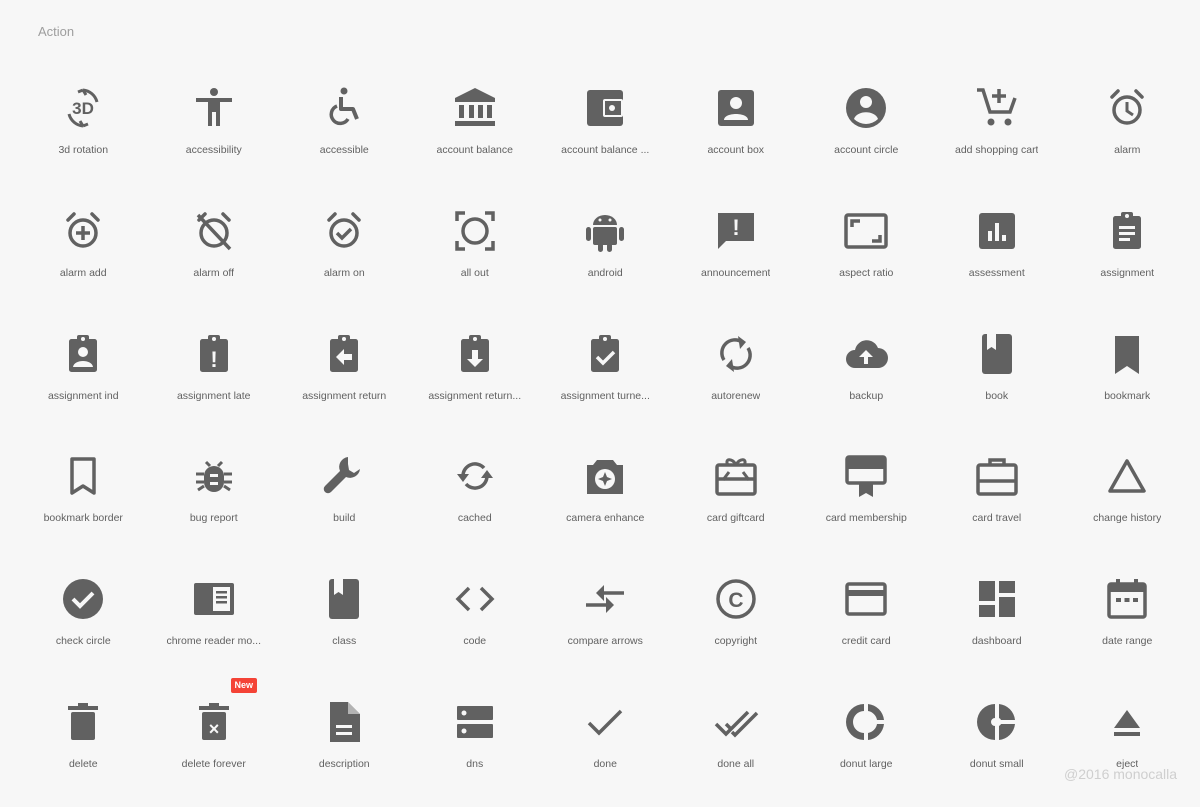  What do you see at coordinates (83, 745) in the screenshot?
I see `icon-tile-delete: delete` at bounding box center [83, 745].